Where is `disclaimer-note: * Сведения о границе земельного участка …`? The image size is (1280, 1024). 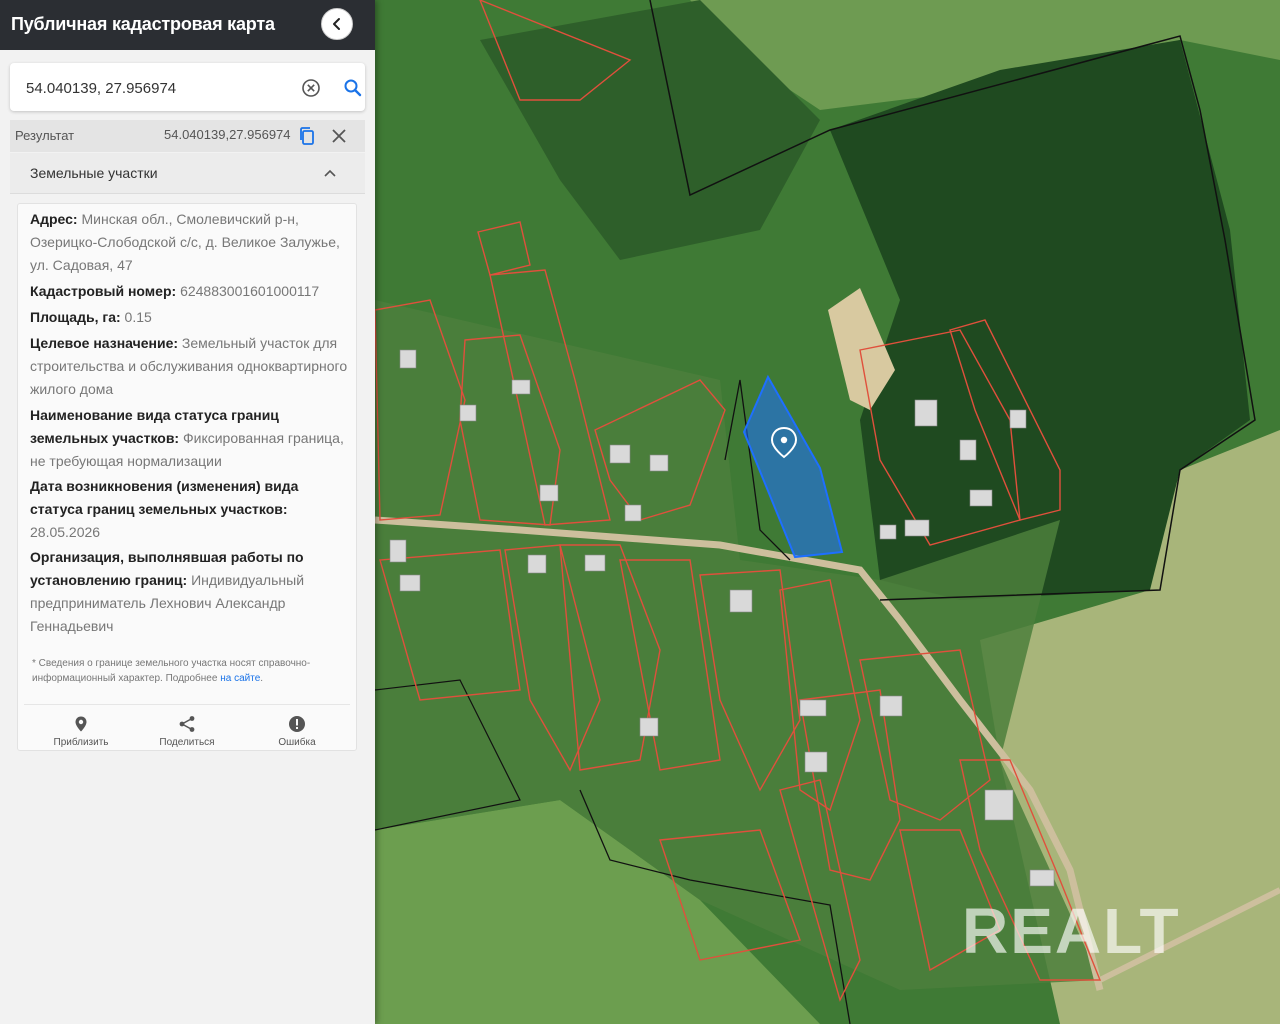
disclaimer-note: * Сведения о границе земельного участка … is located at coordinates (187, 671).